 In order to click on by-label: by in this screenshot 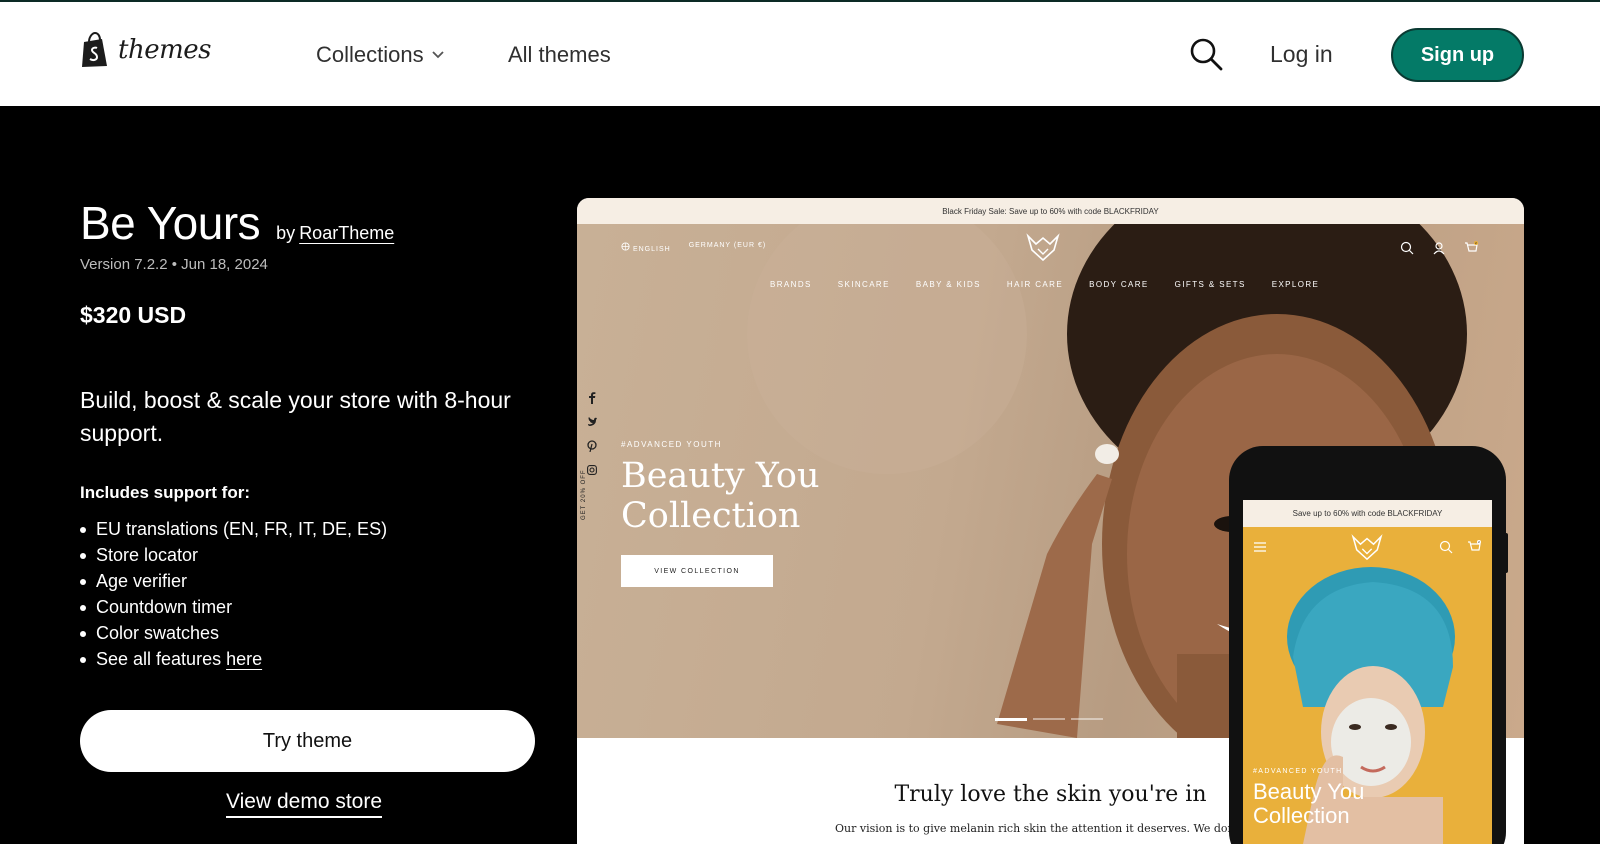, I will do `click(286, 233)`.